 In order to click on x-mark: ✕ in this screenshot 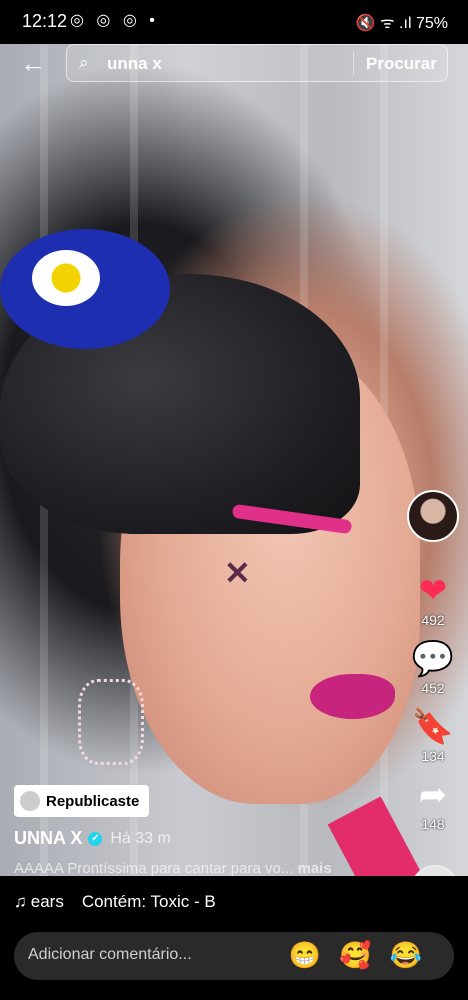, I will do `click(237, 573)`.